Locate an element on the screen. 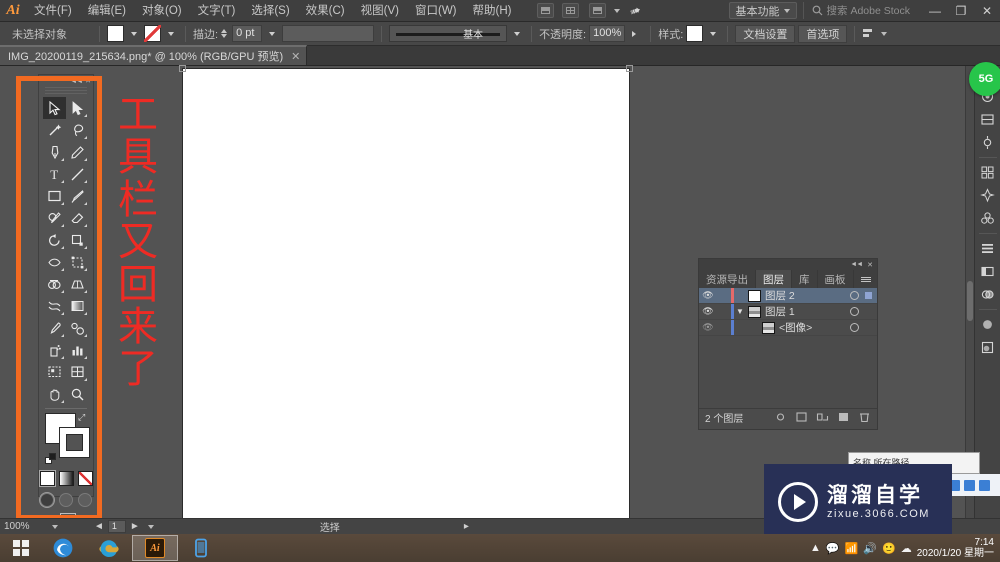 The width and height of the screenshot is (1000, 562). stroke-swatch is located at coordinates (74, 442).